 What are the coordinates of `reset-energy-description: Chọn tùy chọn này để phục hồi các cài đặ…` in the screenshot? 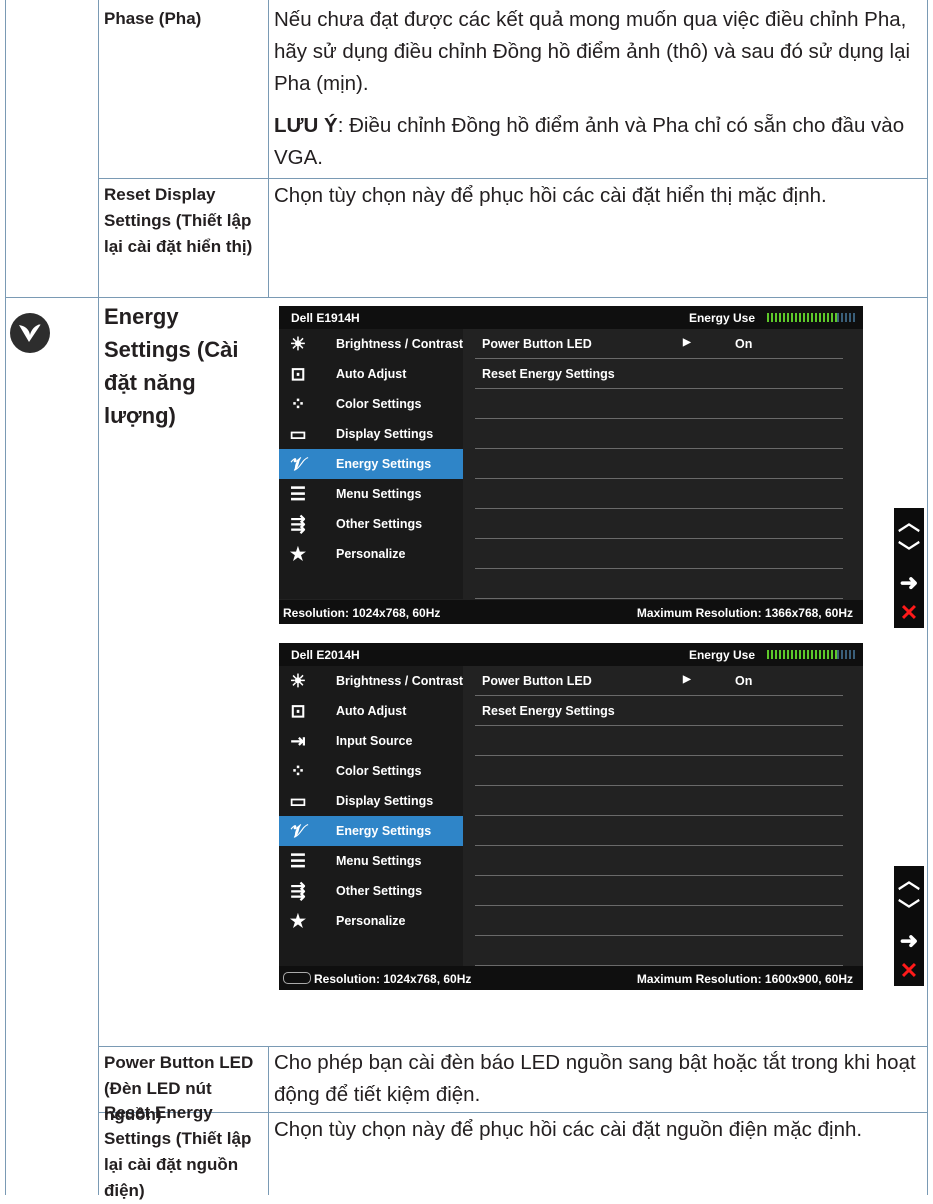 It's located at (568, 1129).